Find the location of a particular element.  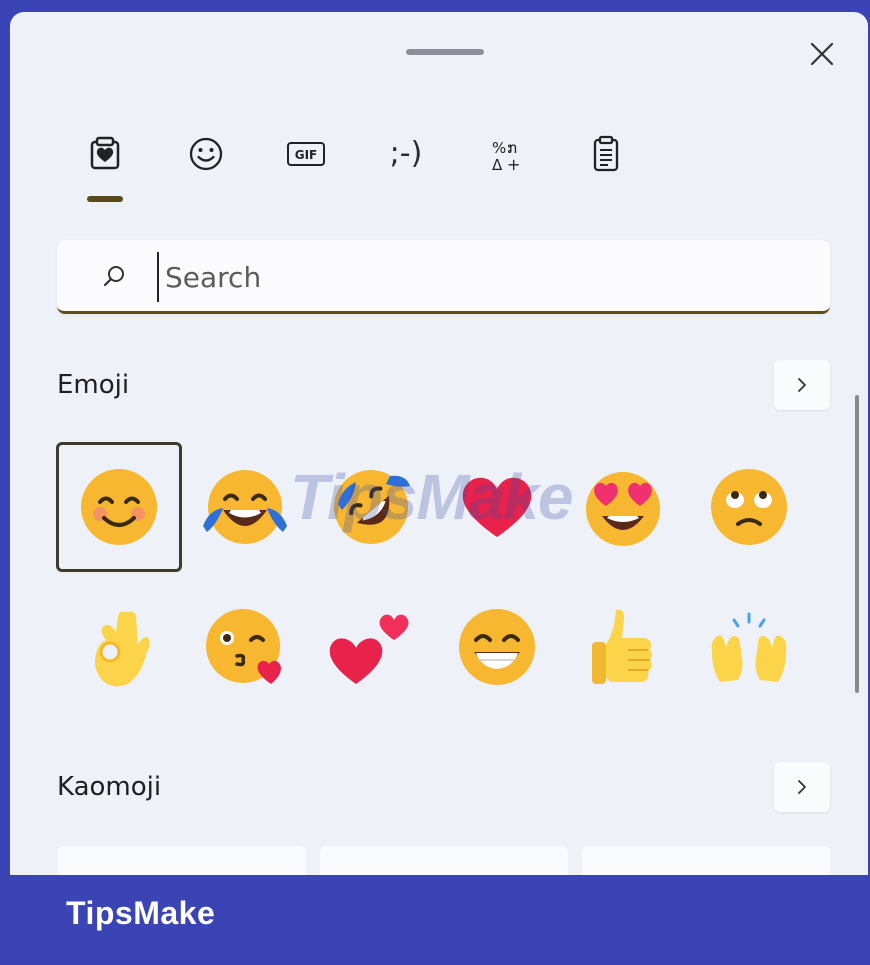

two-hearts-icon is located at coordinates (369, 649).